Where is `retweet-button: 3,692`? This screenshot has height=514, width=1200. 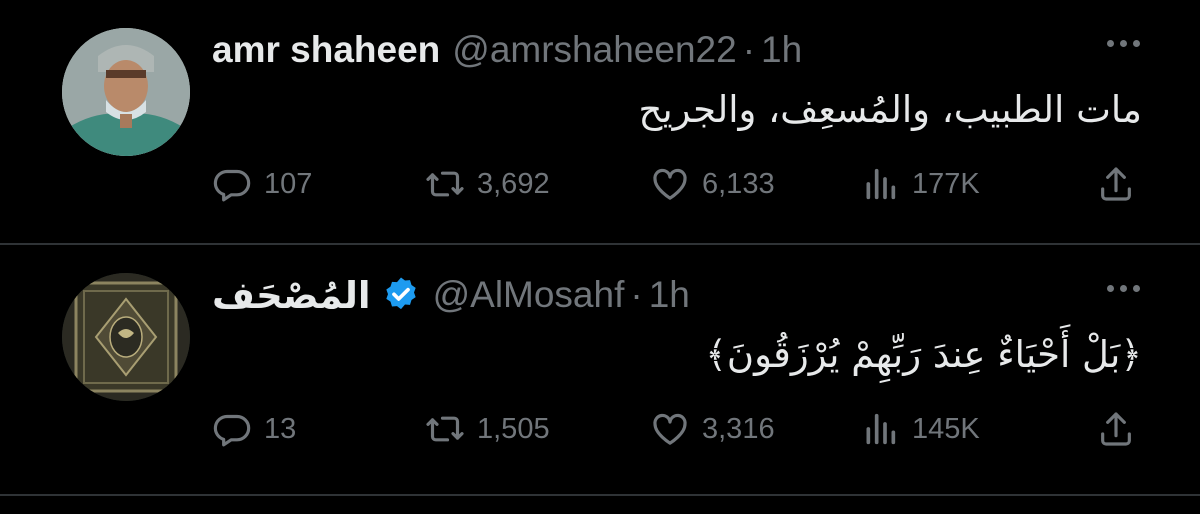 retweet-button: 3,692 is located at coordinates (487, 184).